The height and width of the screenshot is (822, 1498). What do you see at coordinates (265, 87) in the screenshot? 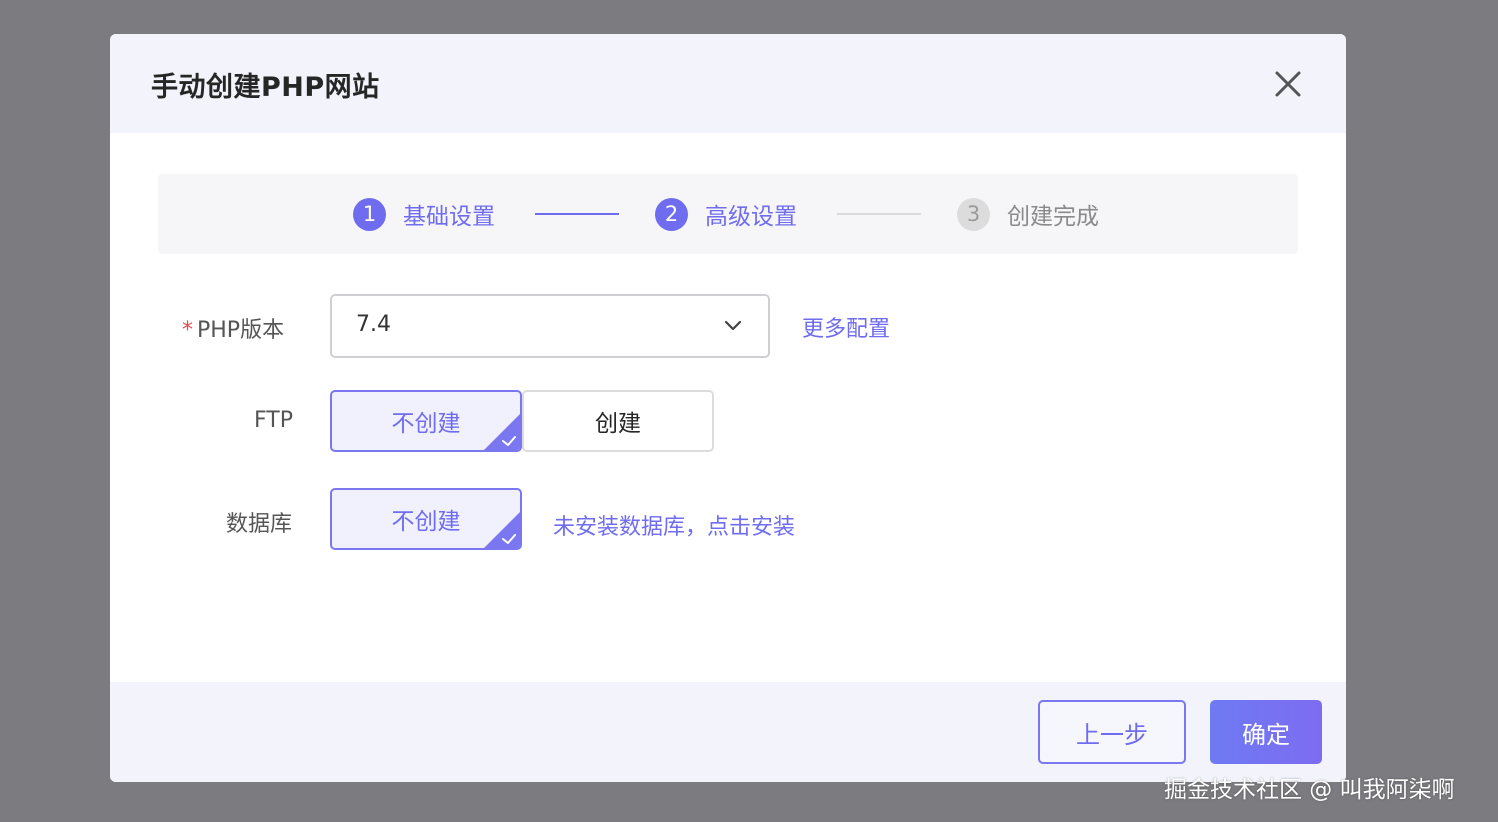
I see `dialog-title: 手动创建PHP网站` at bounding box center [265, 87].